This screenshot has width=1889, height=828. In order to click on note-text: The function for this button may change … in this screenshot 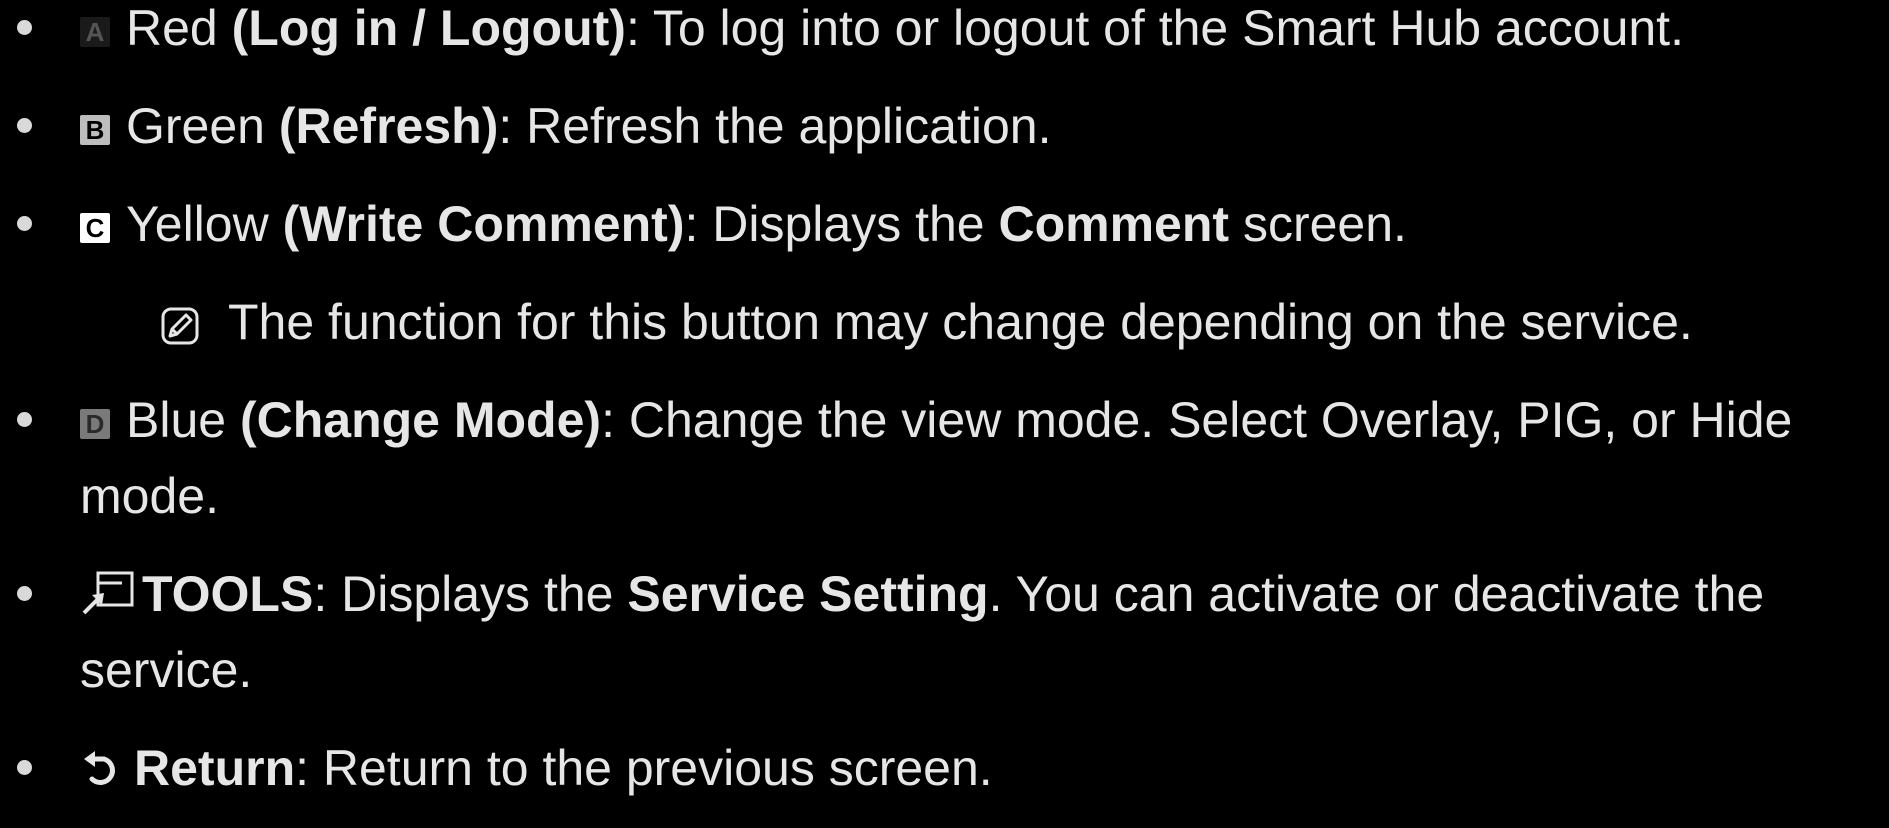, I will do `click(960, 322)`.